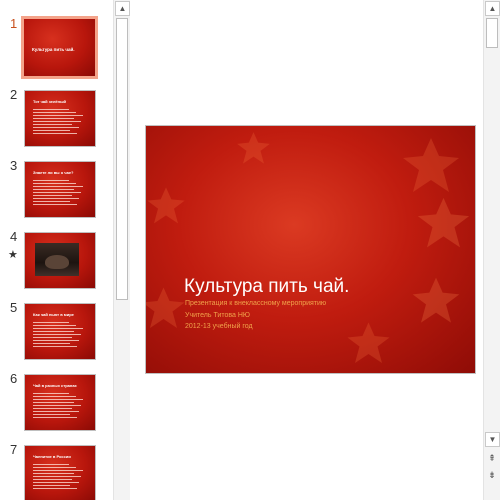 This screenshot has height=500, width=500. I want to click on slide-thumbnail: 1 Культура пить чай., so click(56, 50).